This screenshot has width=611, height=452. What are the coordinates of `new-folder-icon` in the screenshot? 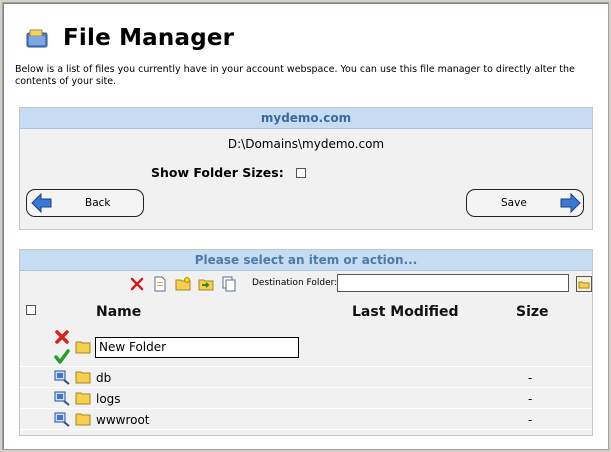 It's located at (183, 284).